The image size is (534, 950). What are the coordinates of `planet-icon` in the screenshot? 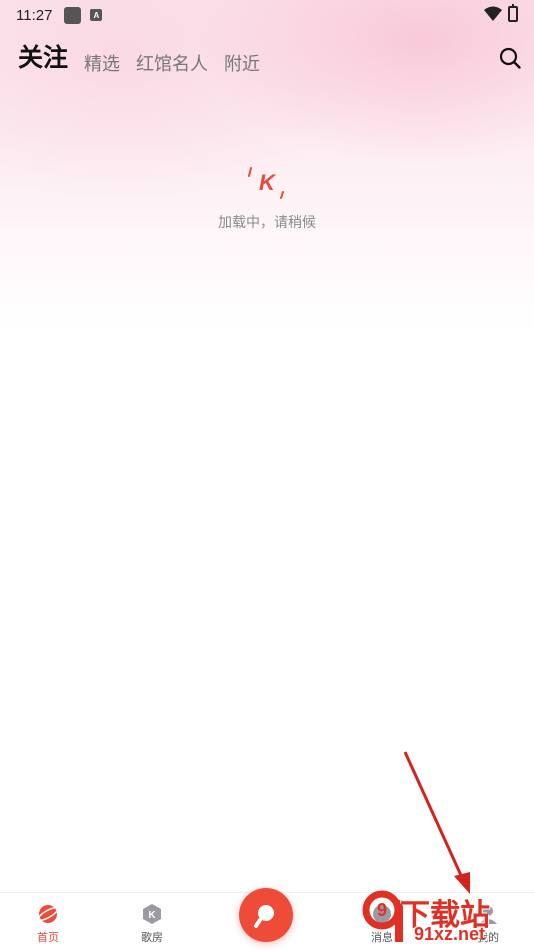 It's located at (48, 914).